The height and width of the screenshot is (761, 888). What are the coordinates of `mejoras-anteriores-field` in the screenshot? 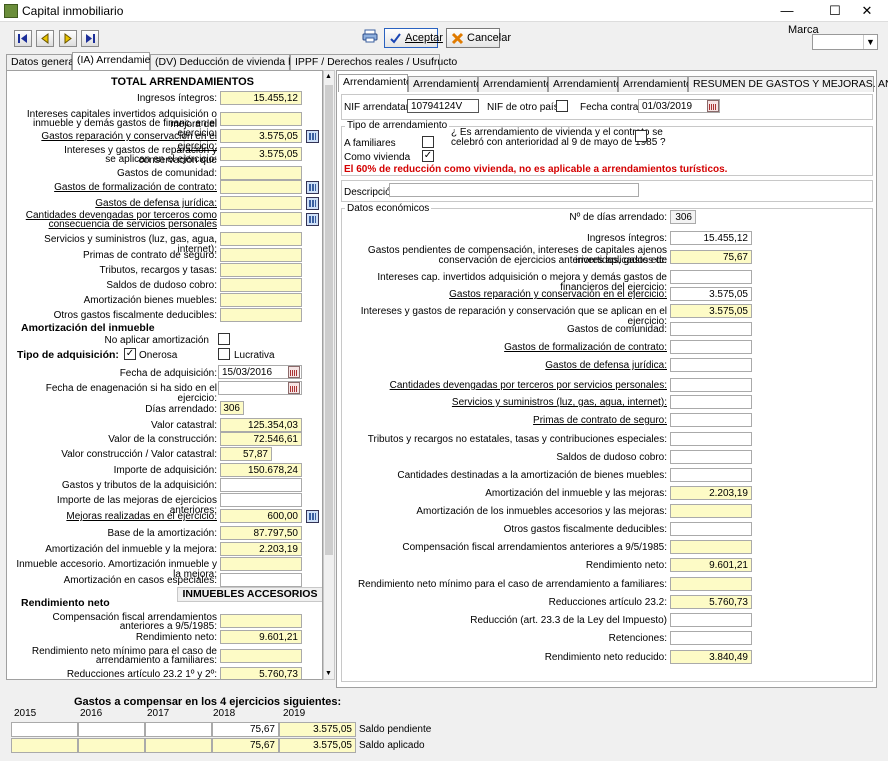 It's located at (261, 500).